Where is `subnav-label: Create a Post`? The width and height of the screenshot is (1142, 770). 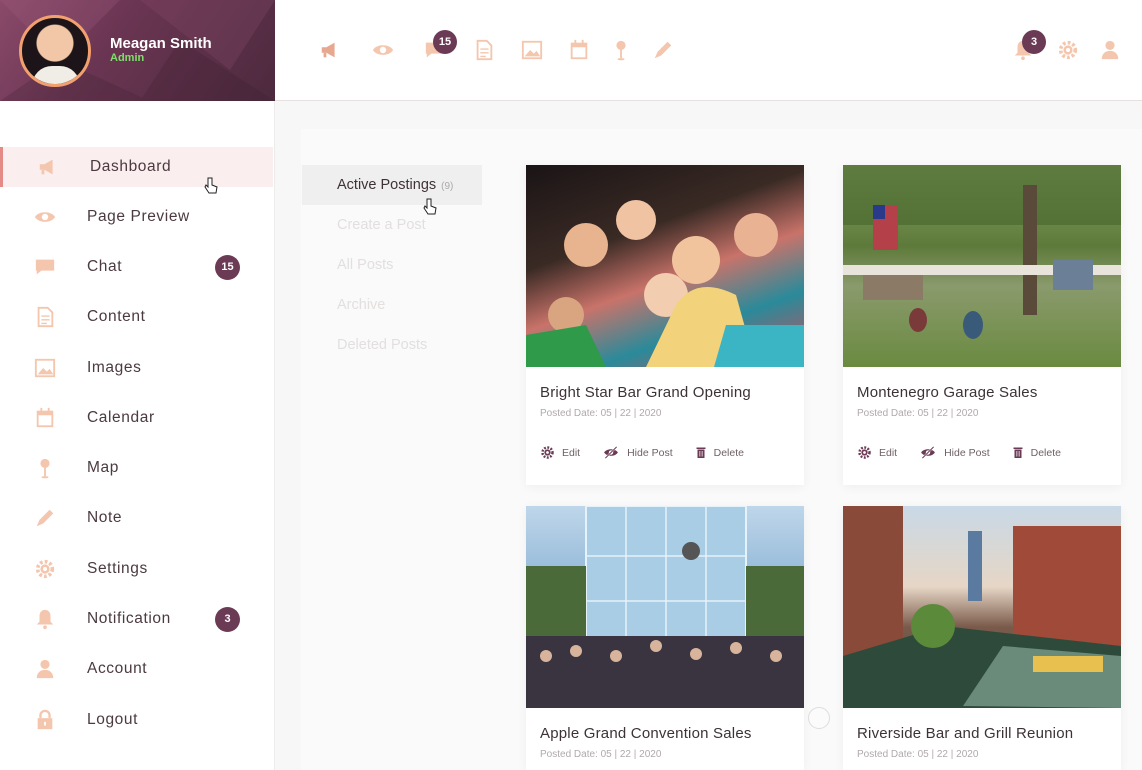
subnav-label: Create a Post is located at coordinates (381, 225).